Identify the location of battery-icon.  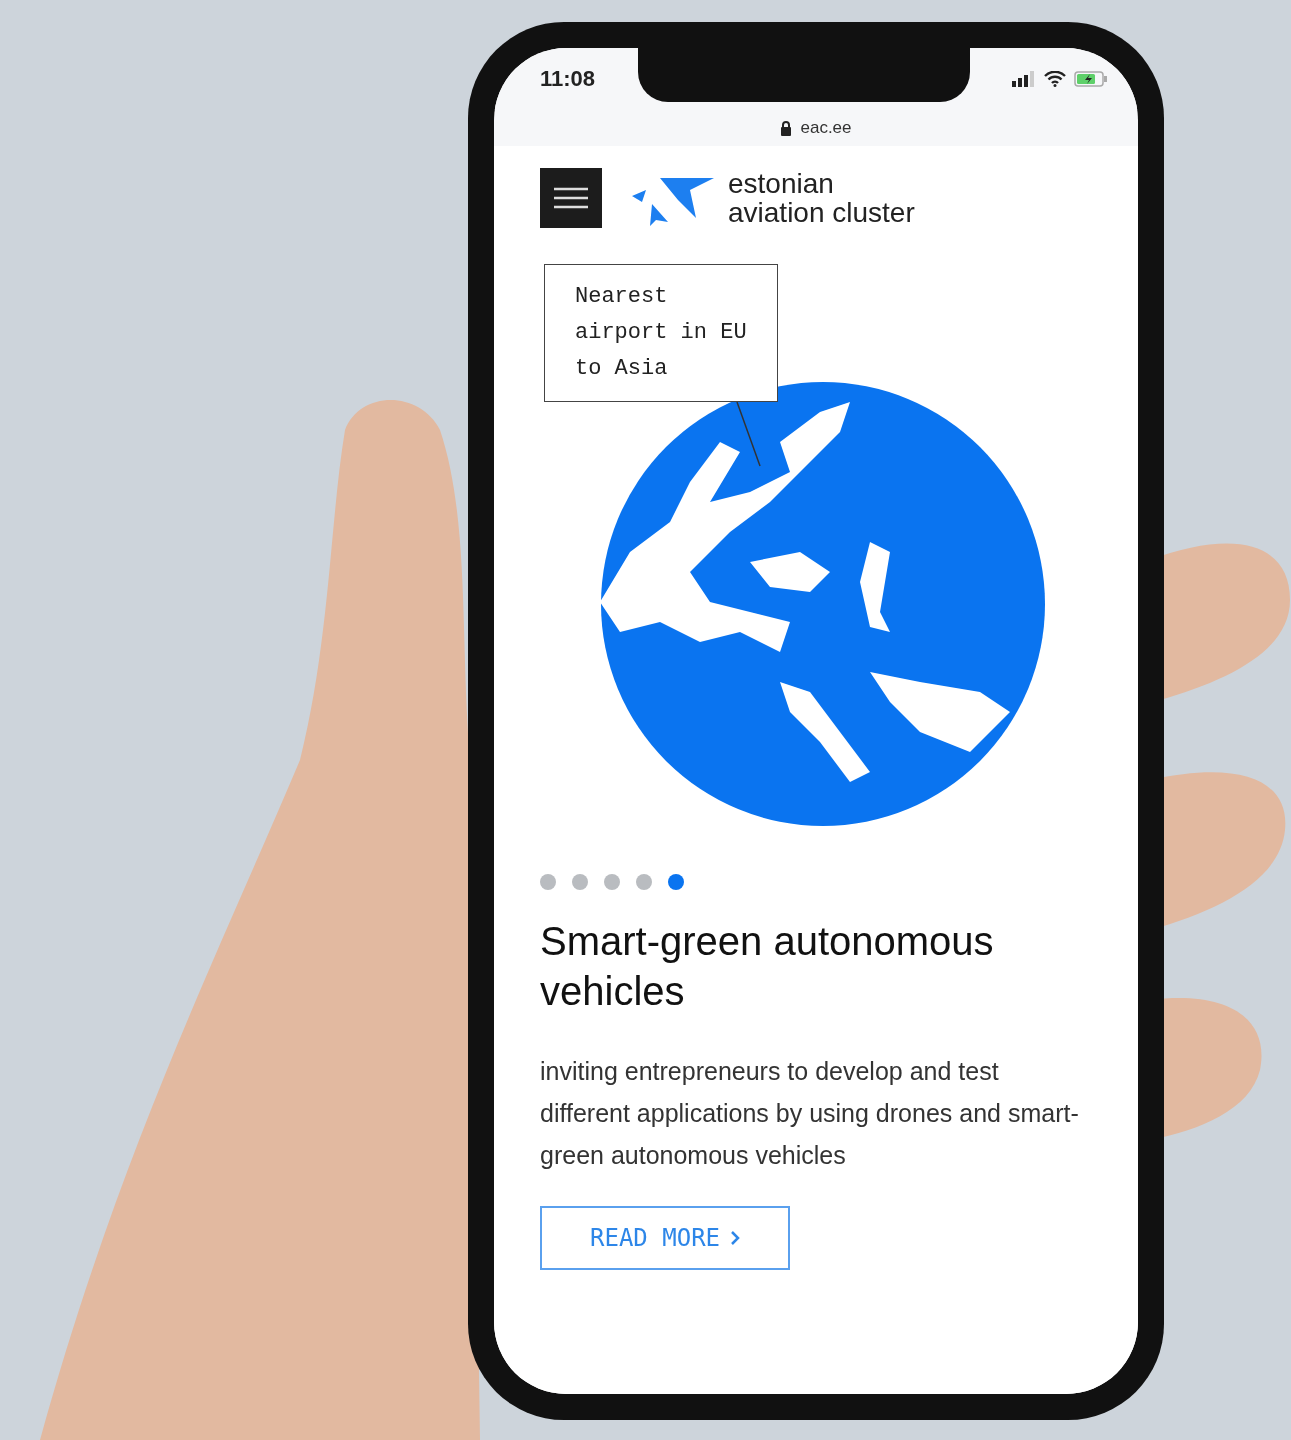
(1091, 79).